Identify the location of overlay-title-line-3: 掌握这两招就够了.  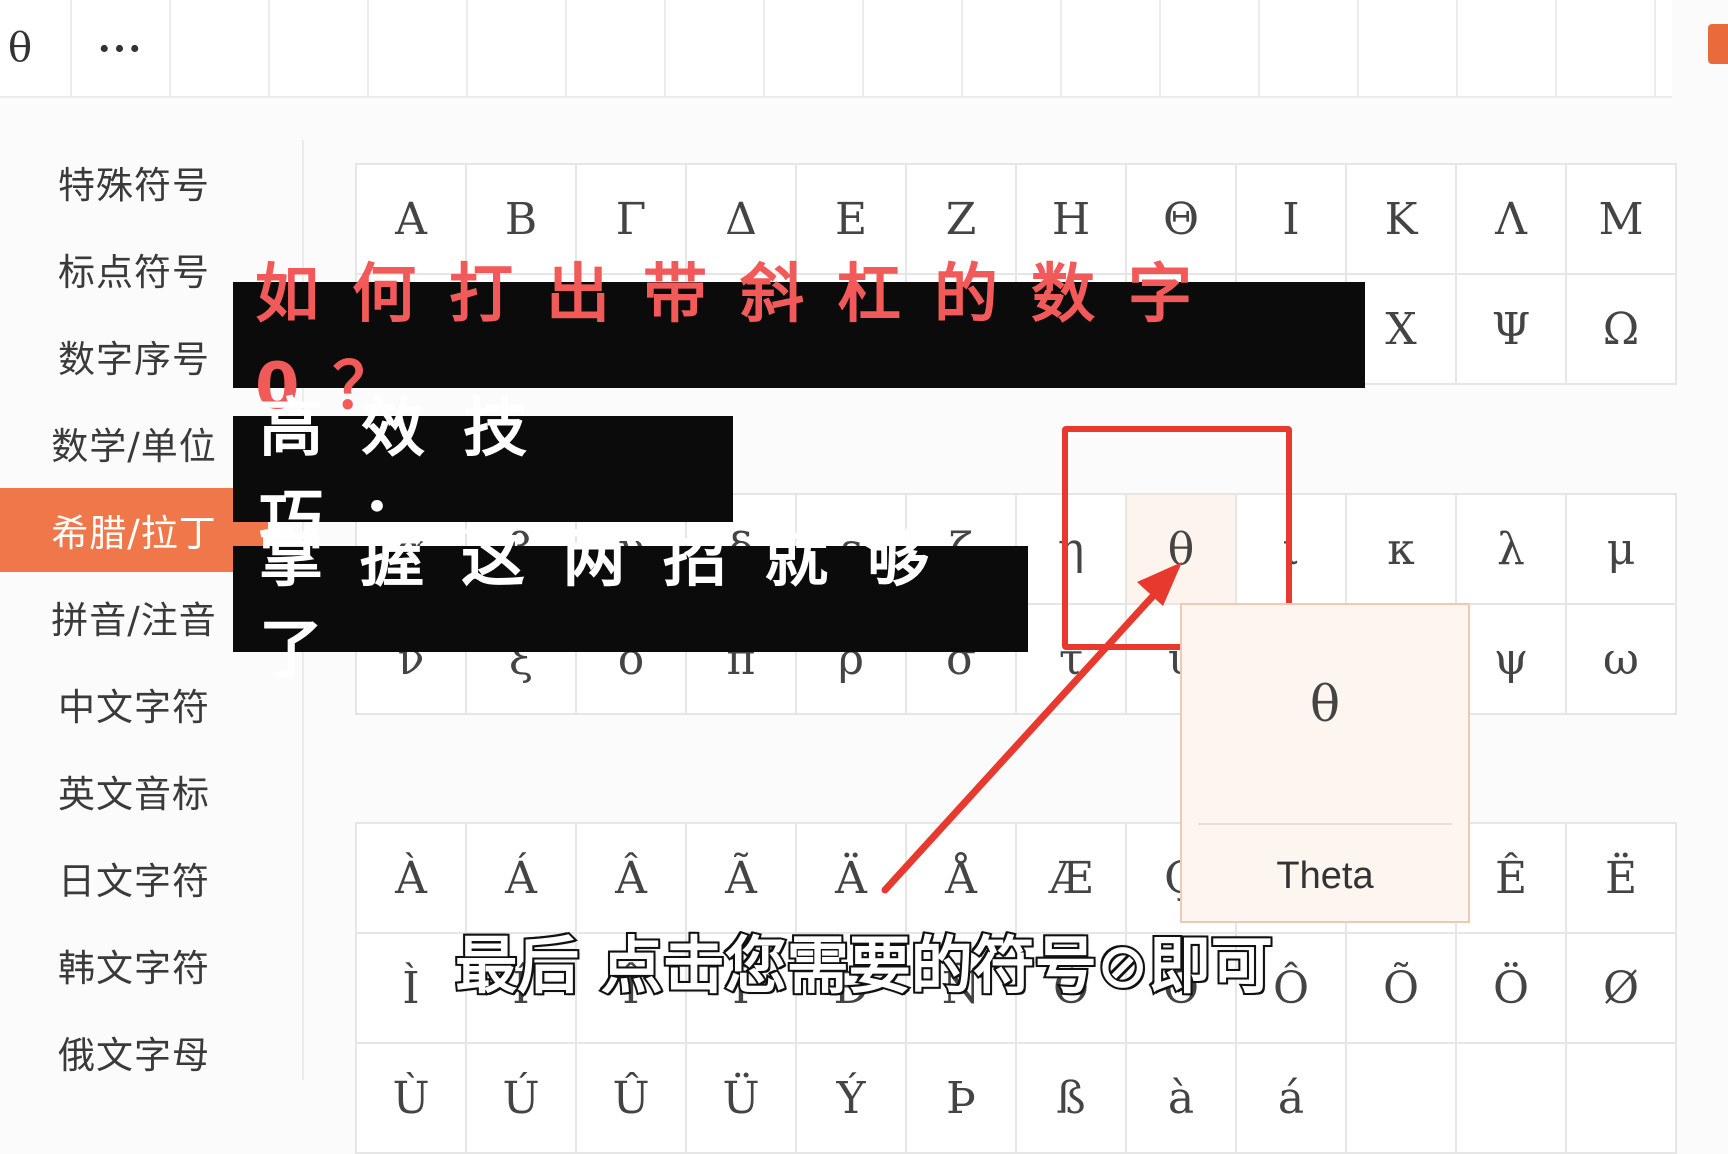
(630, 605).